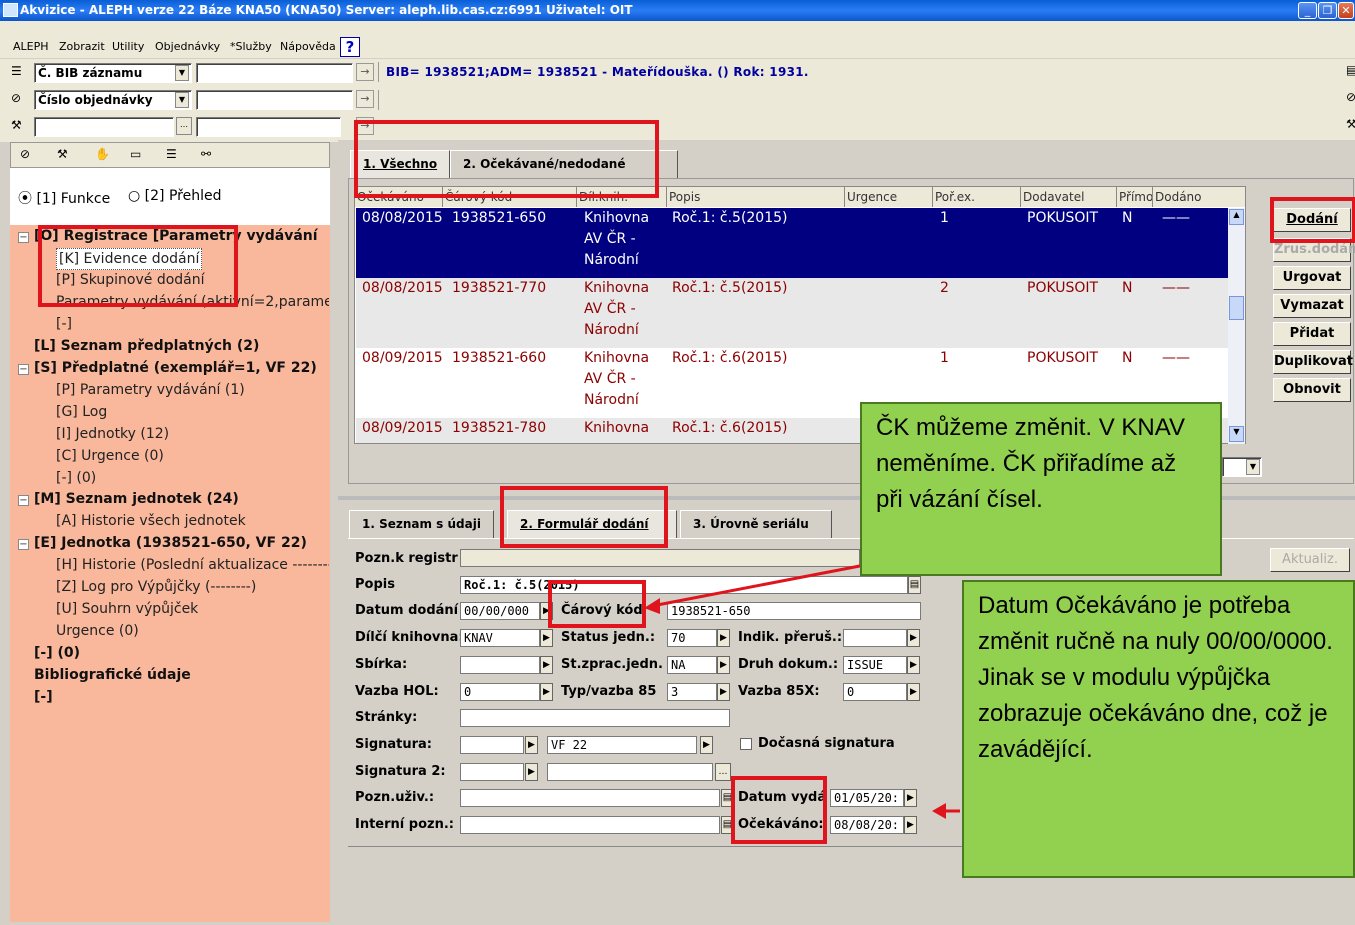  I want to click on vazba-field: 0, so click(500, 692).